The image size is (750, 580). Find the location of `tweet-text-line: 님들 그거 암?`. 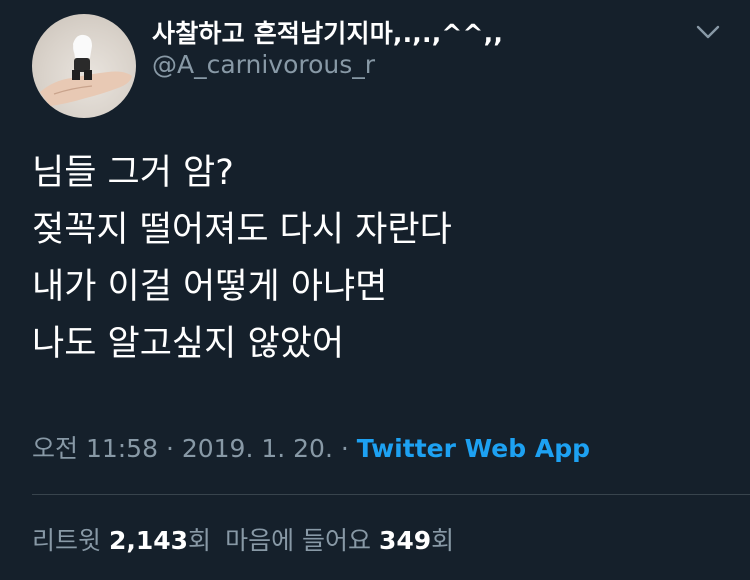

tweet-text-line: 님들 그거 암? is located at coordinates (133, 173).